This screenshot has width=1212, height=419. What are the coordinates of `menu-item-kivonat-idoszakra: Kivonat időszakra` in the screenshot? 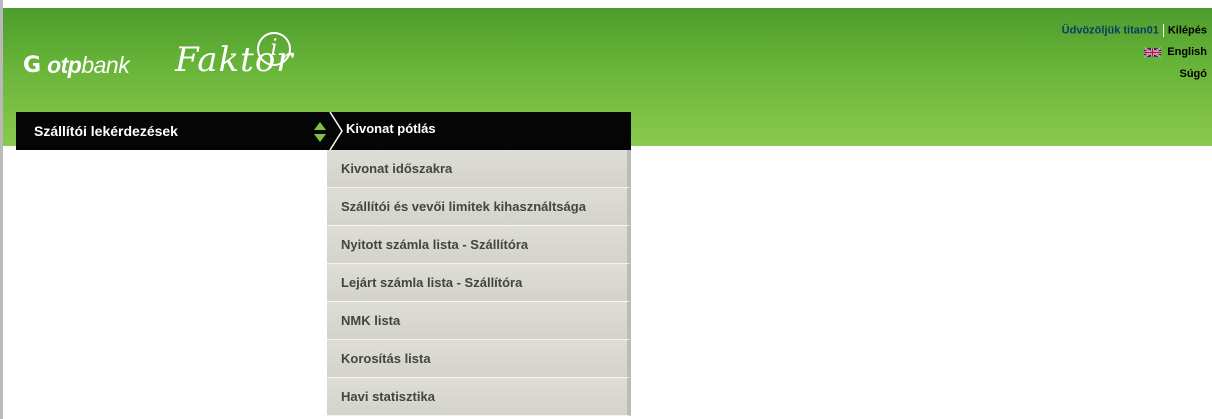 It's located at (479, 169).